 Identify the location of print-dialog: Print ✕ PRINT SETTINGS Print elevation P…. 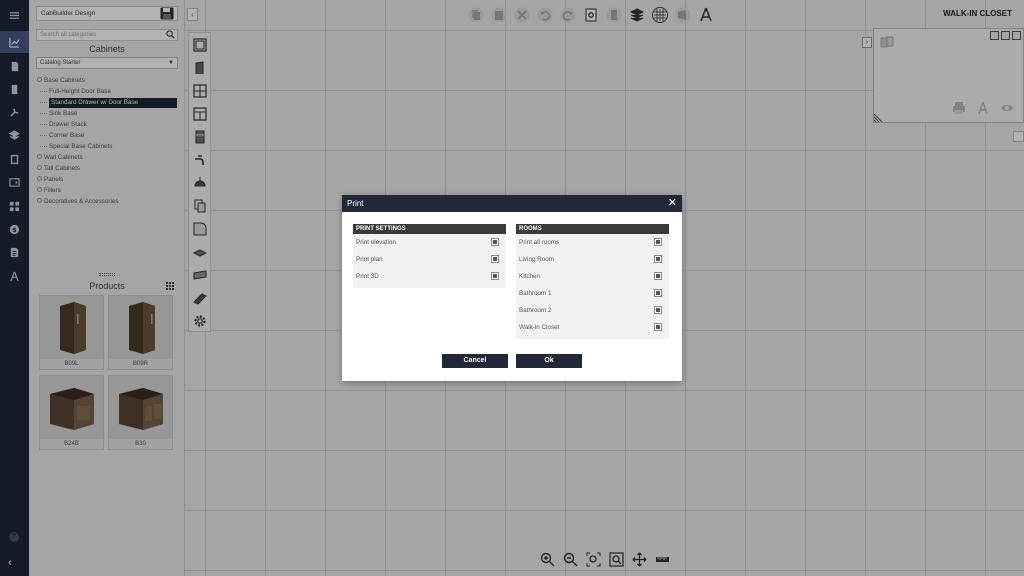
(512, 288).